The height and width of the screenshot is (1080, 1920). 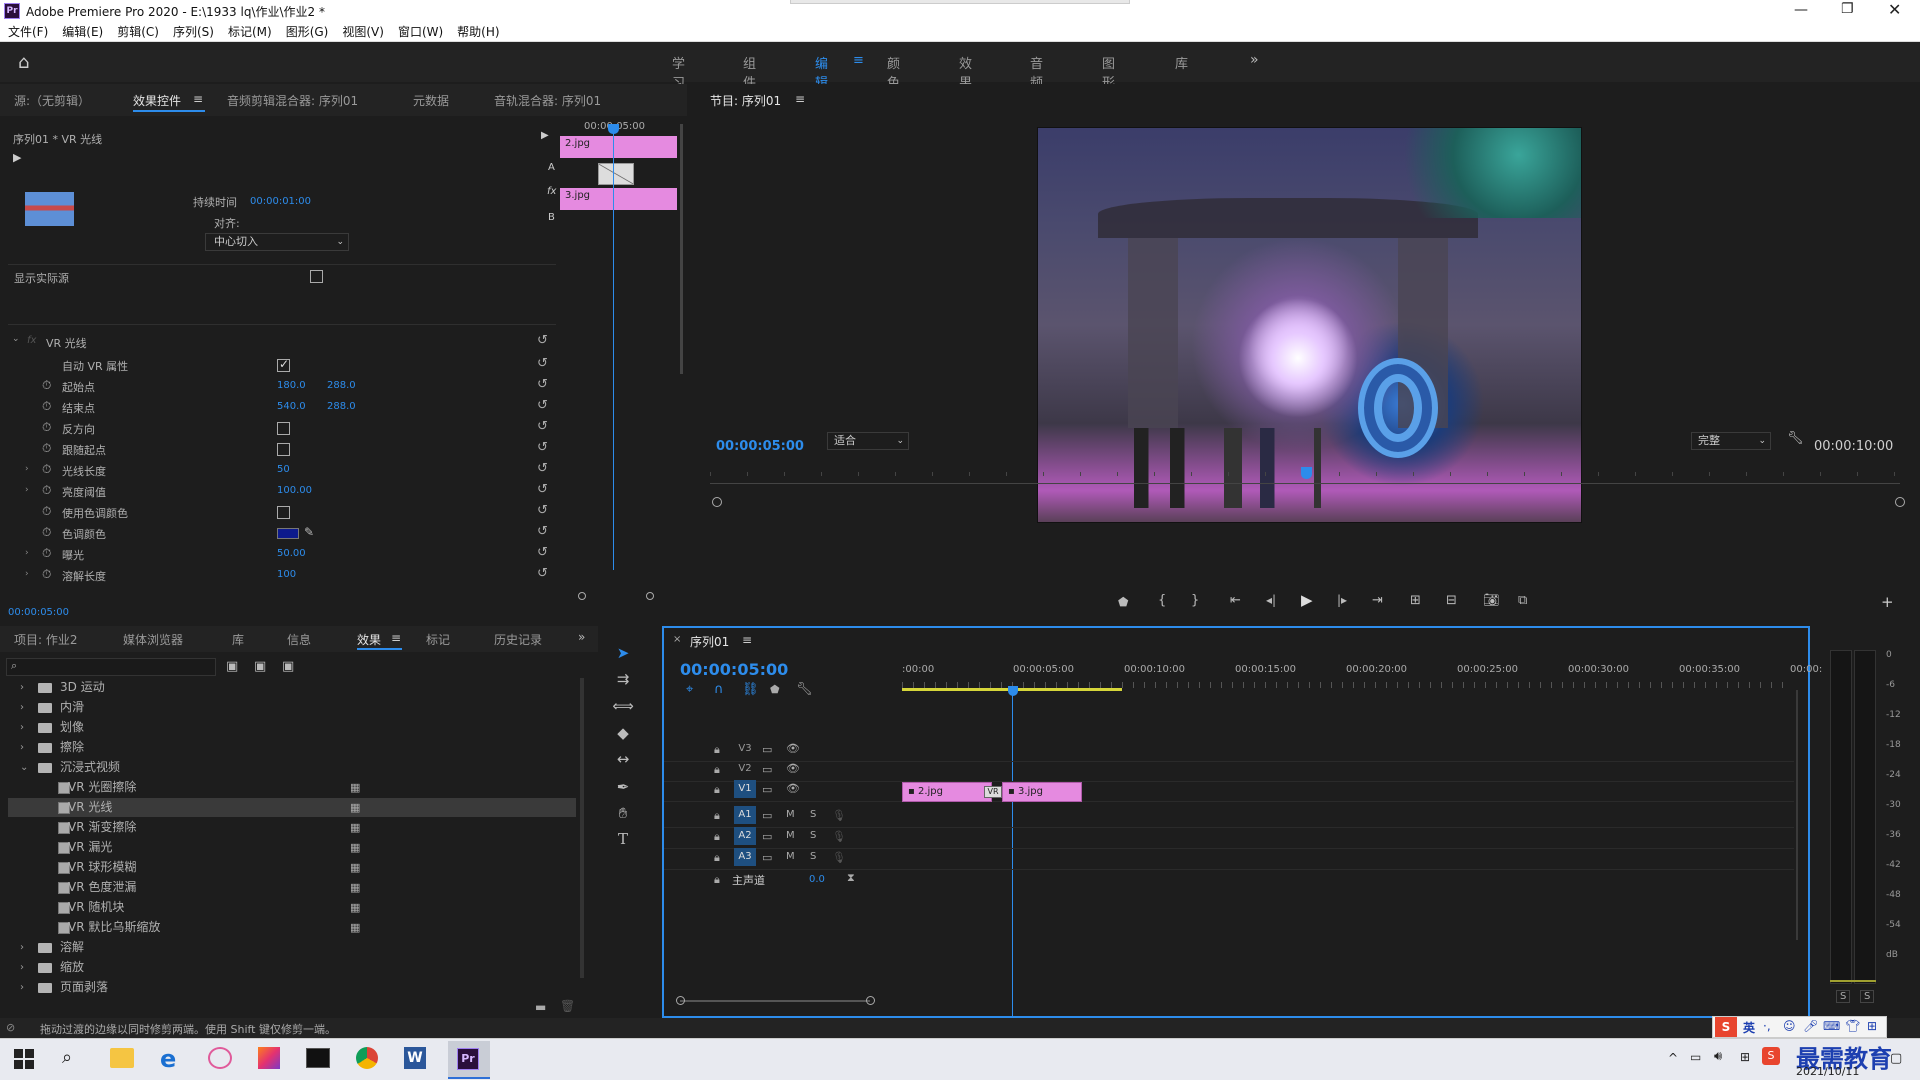 What do you see at coordinates (623, 679) in the screenshot?
I see `track-select-tool-icon: ⇉` at bounding box center [623, 679].